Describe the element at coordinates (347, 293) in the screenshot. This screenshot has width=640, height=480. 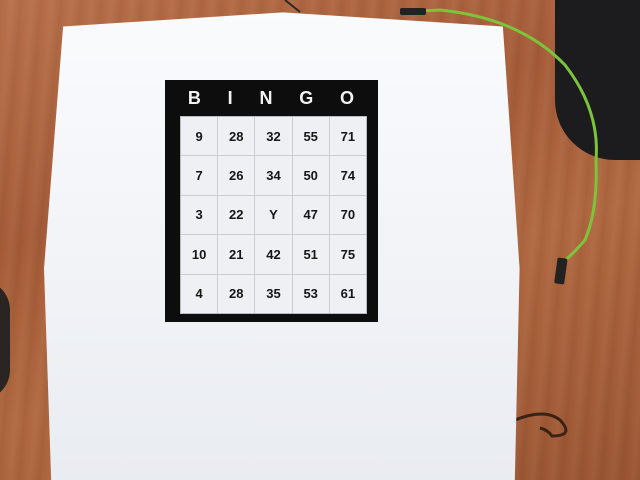
I see `bingo-cell: 61` at that location.